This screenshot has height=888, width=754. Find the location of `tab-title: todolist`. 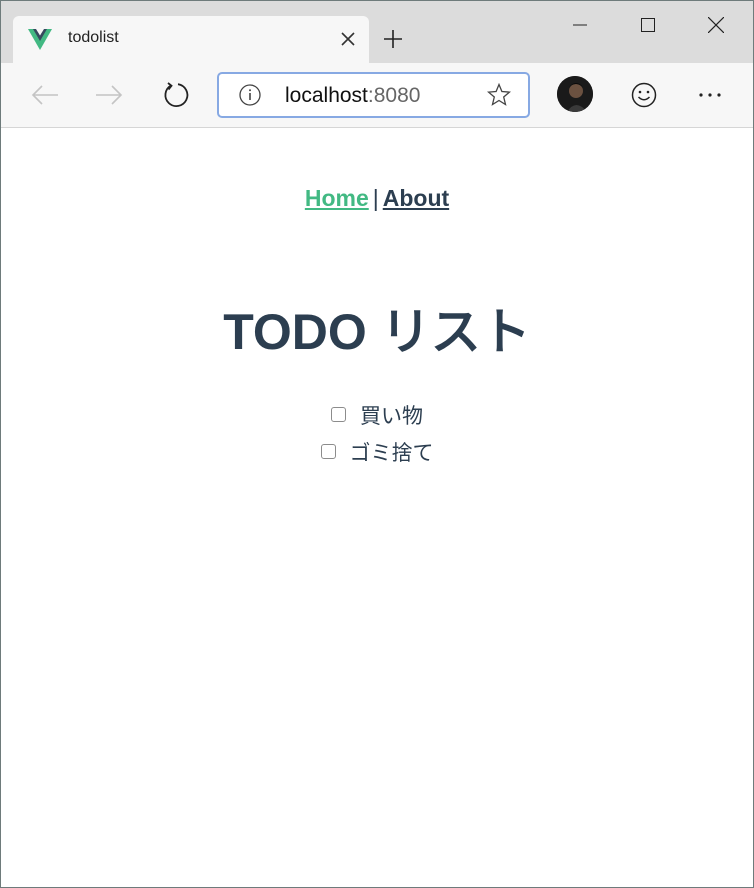

tab-title: todolist is located at coordinates (93, 37).